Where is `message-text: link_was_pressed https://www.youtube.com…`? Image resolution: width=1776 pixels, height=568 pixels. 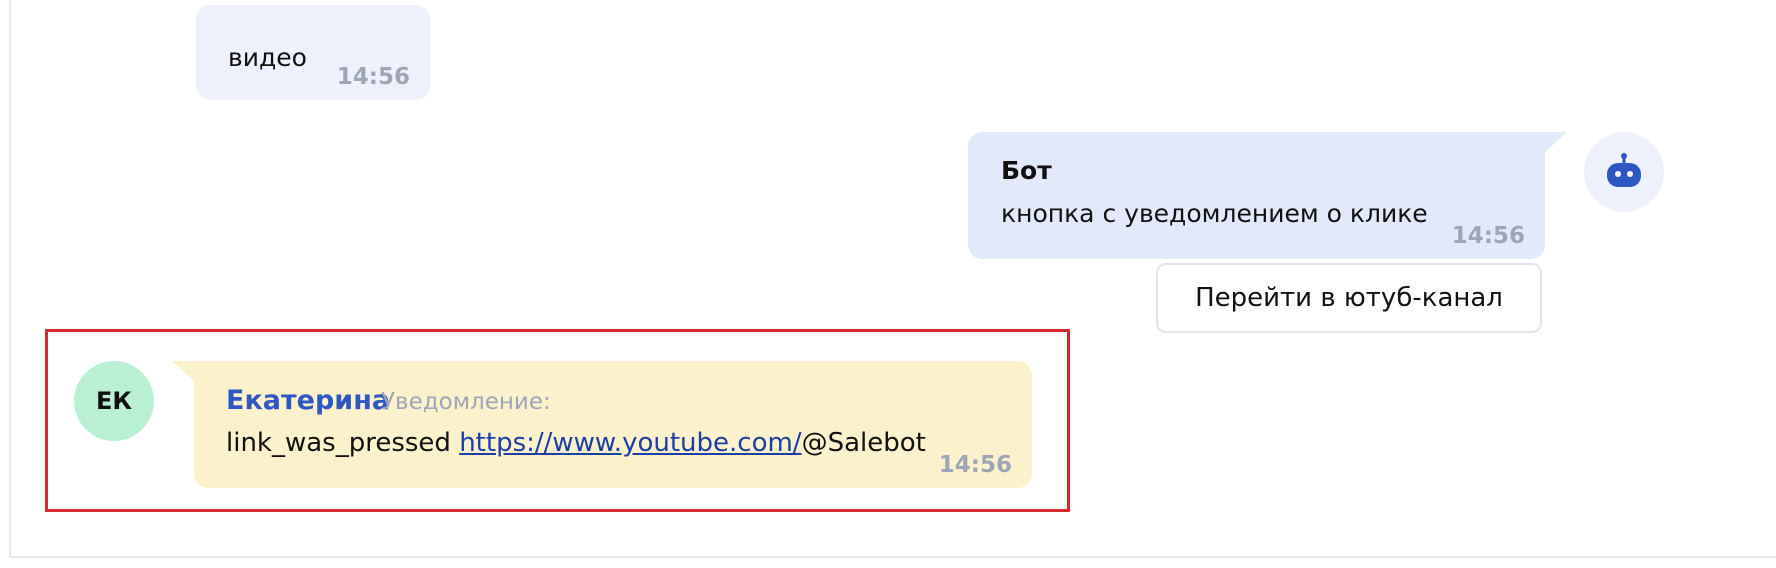 message-text: link_was_pressed https://www.youtube.com… is located at coordinates (576, 443).